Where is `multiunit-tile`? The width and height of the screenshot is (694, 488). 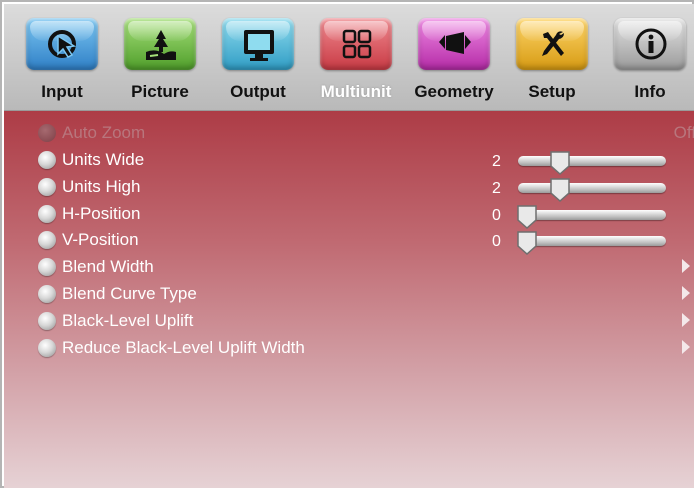
multiunit-tile is located at coordinates (356, 44).